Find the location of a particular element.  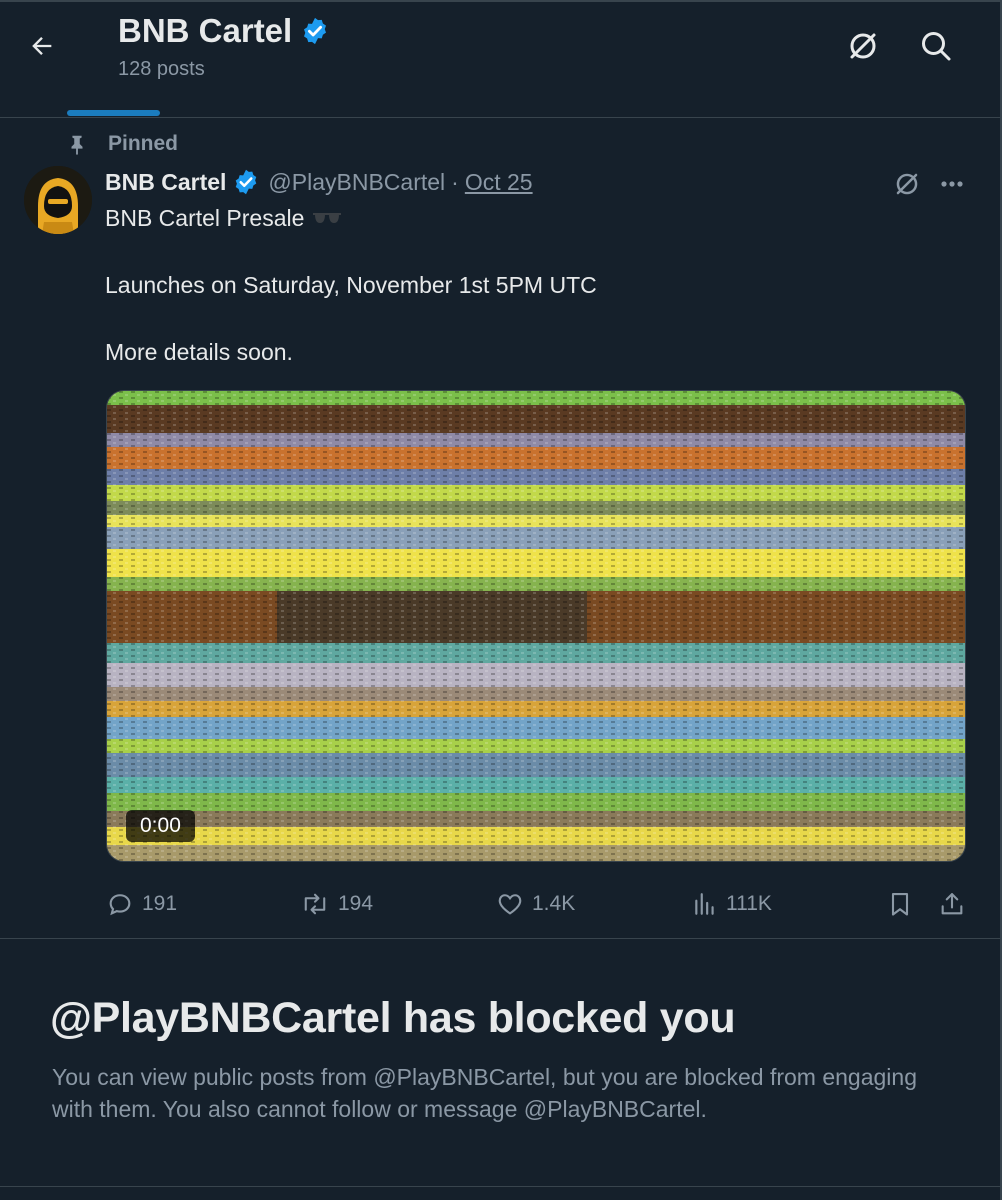

share-icon is located at coordinates (952, 904).